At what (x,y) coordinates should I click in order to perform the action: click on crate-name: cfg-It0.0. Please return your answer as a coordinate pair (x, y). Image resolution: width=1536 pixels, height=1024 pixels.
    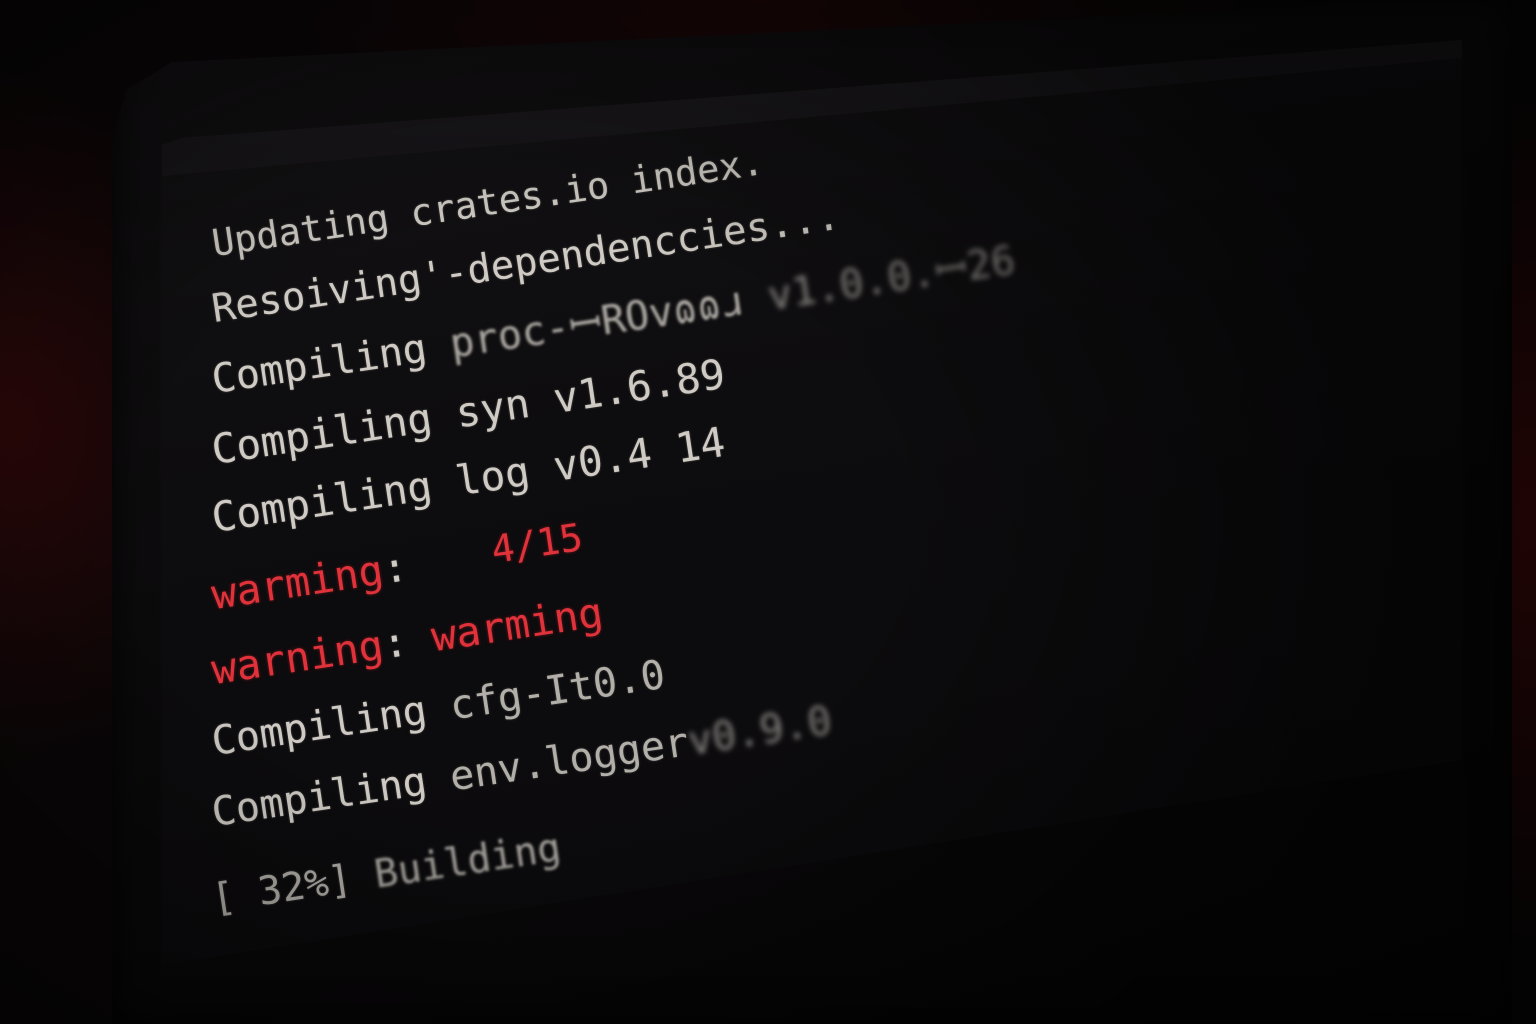
    Looking at the image, I should click on (557, 690).